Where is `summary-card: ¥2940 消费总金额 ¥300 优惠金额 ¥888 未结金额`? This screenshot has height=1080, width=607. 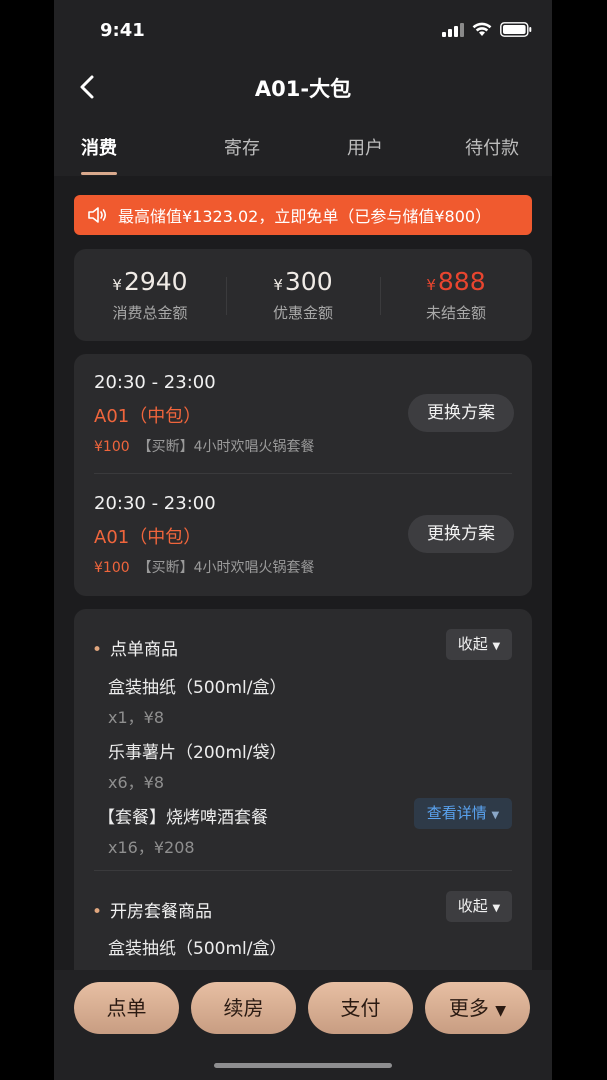
summary-card: ¥2940 消费总金额 ¥300 优惠金额 ¥888 未结金额 is located at coordinates (303, 295).